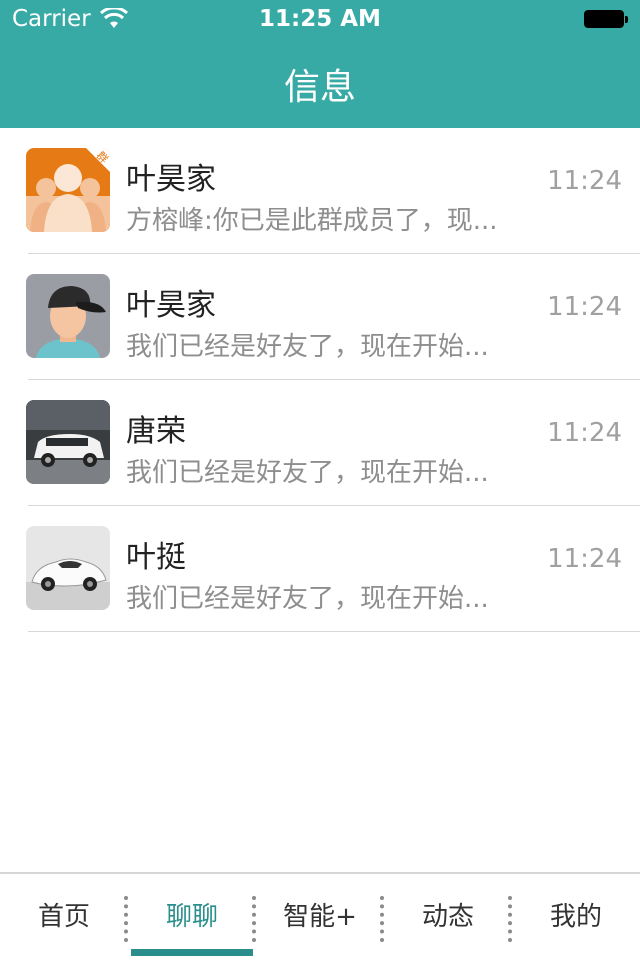 This screenshot has height=960, width=640. Describe the element at coordinates (68, 190) in the screenshot. I see `group-avatar-icon: 群` at that location.